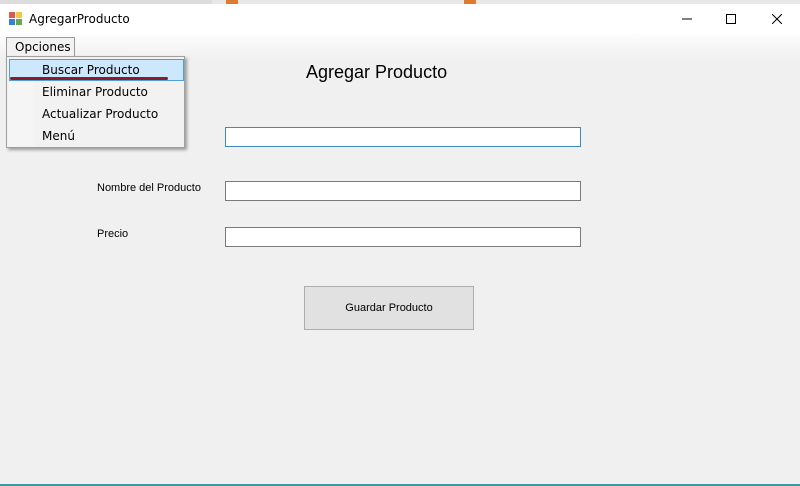 This screenshot has height=486, width=800. What do you see at coordinates (15, 18) in the screenshot?
I see `app-icon` at bounding box center [15, 18].